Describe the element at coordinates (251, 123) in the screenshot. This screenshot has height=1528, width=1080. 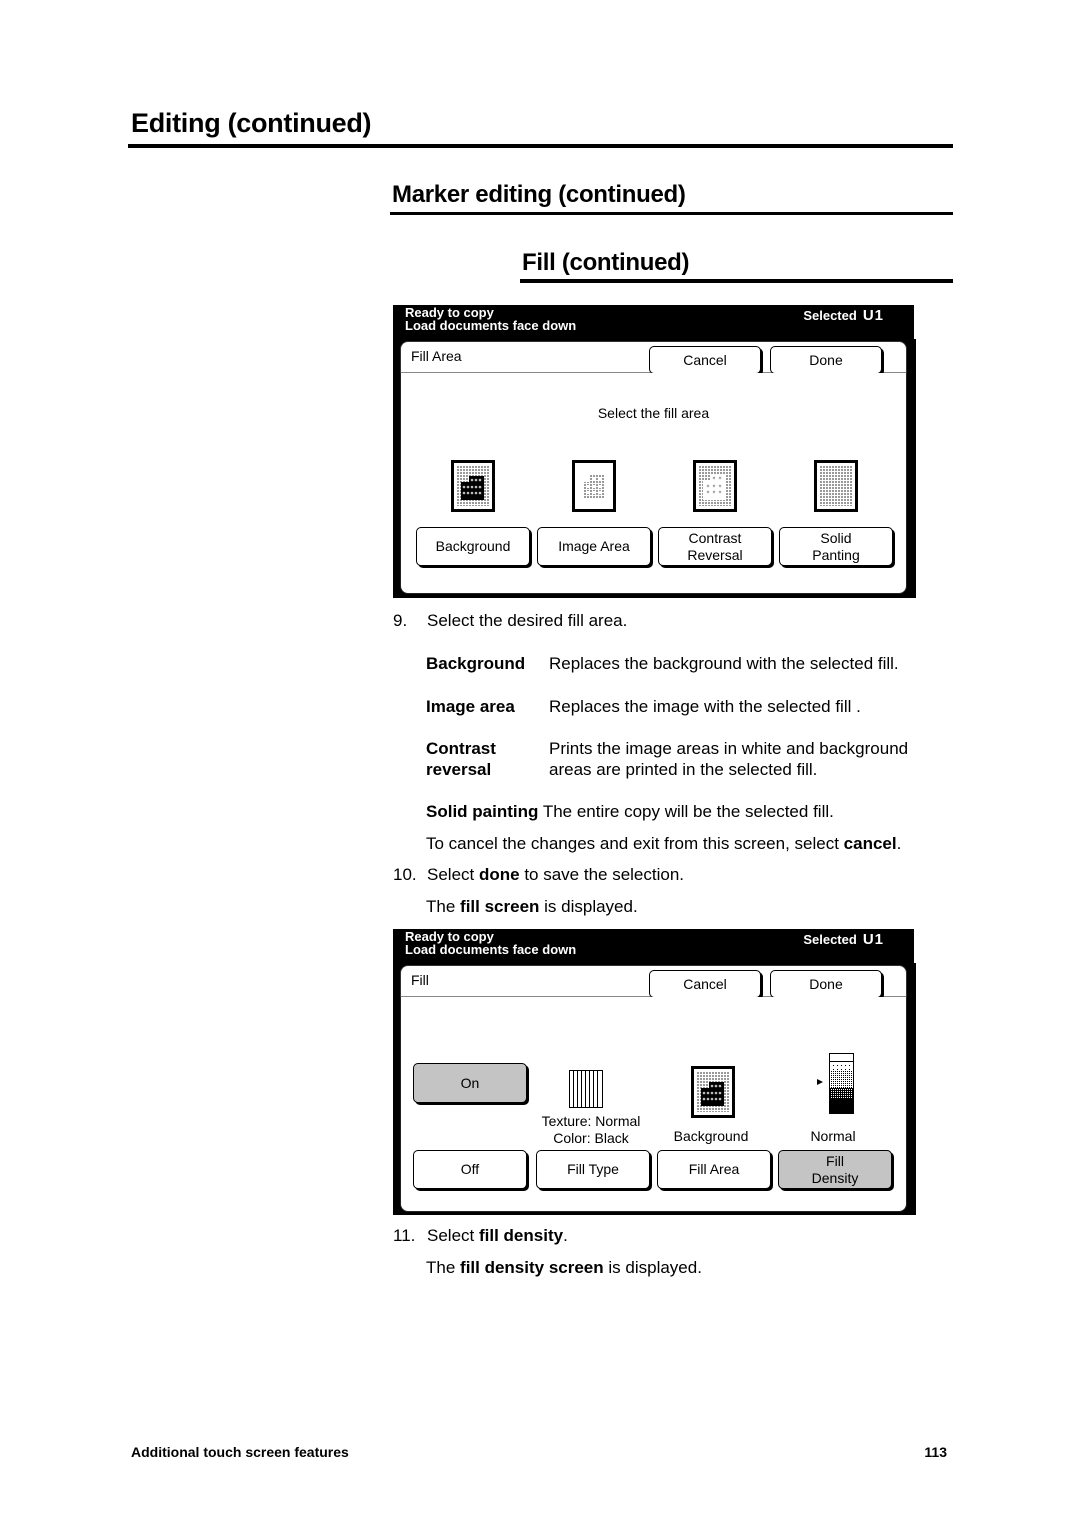
I see `page-heading: Editing (continued)` at that location.